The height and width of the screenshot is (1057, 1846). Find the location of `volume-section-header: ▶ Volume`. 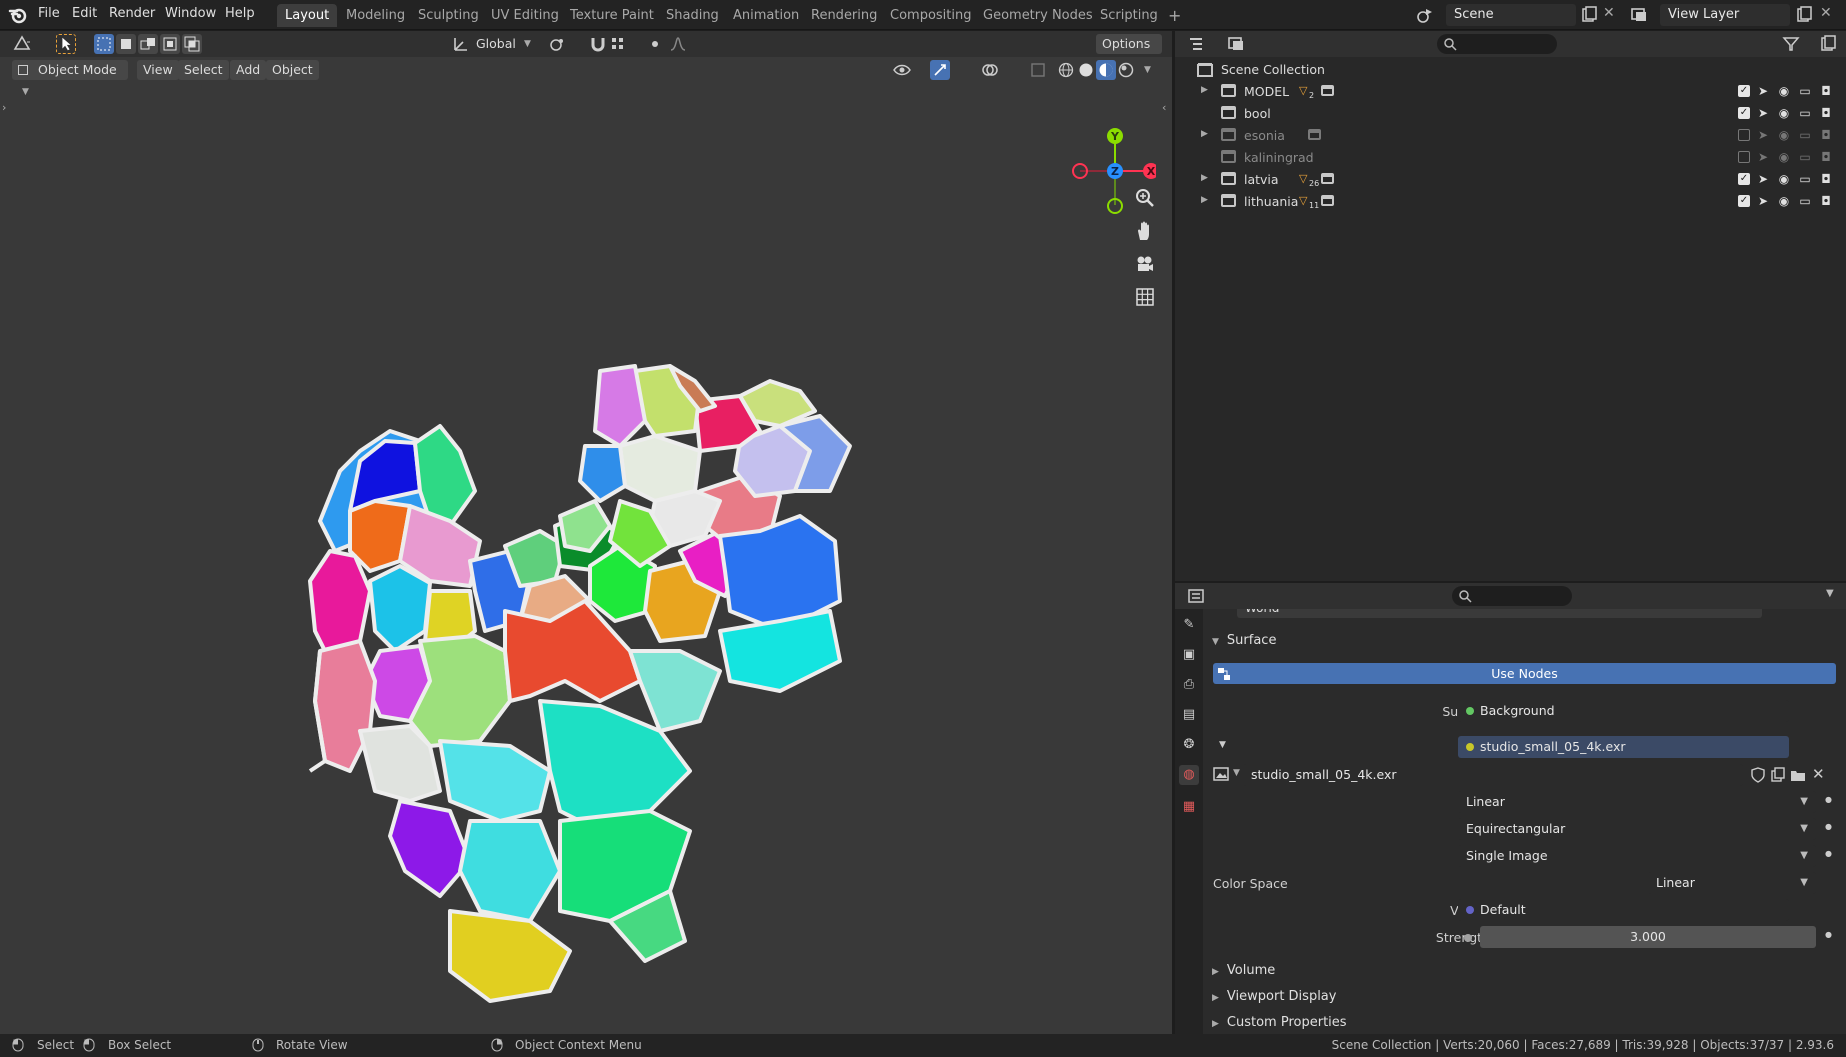

volume-section-header: ▶ Volume is located at coordinates (1243, 970).